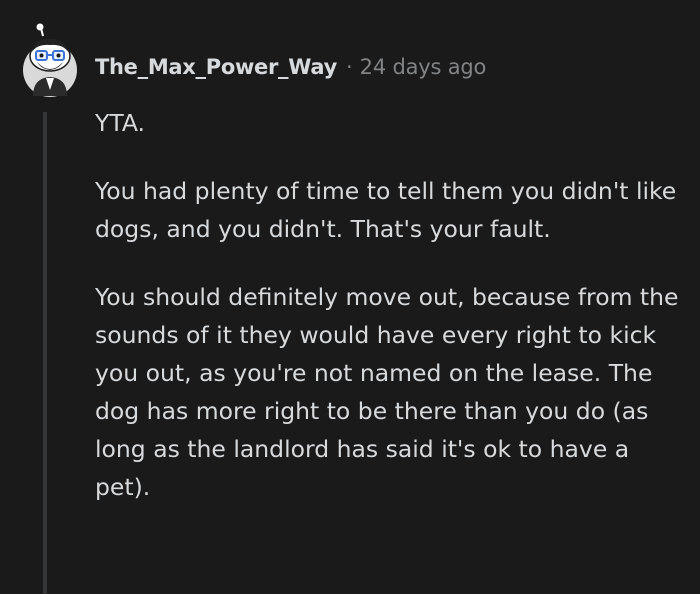 Image resolution: width=700 pixels, height=594 pixels. What do you see at coordinates (120, 123) in the screenshot?
I see `comment-paragraph: YTA.` at bounding box center [120, 123].